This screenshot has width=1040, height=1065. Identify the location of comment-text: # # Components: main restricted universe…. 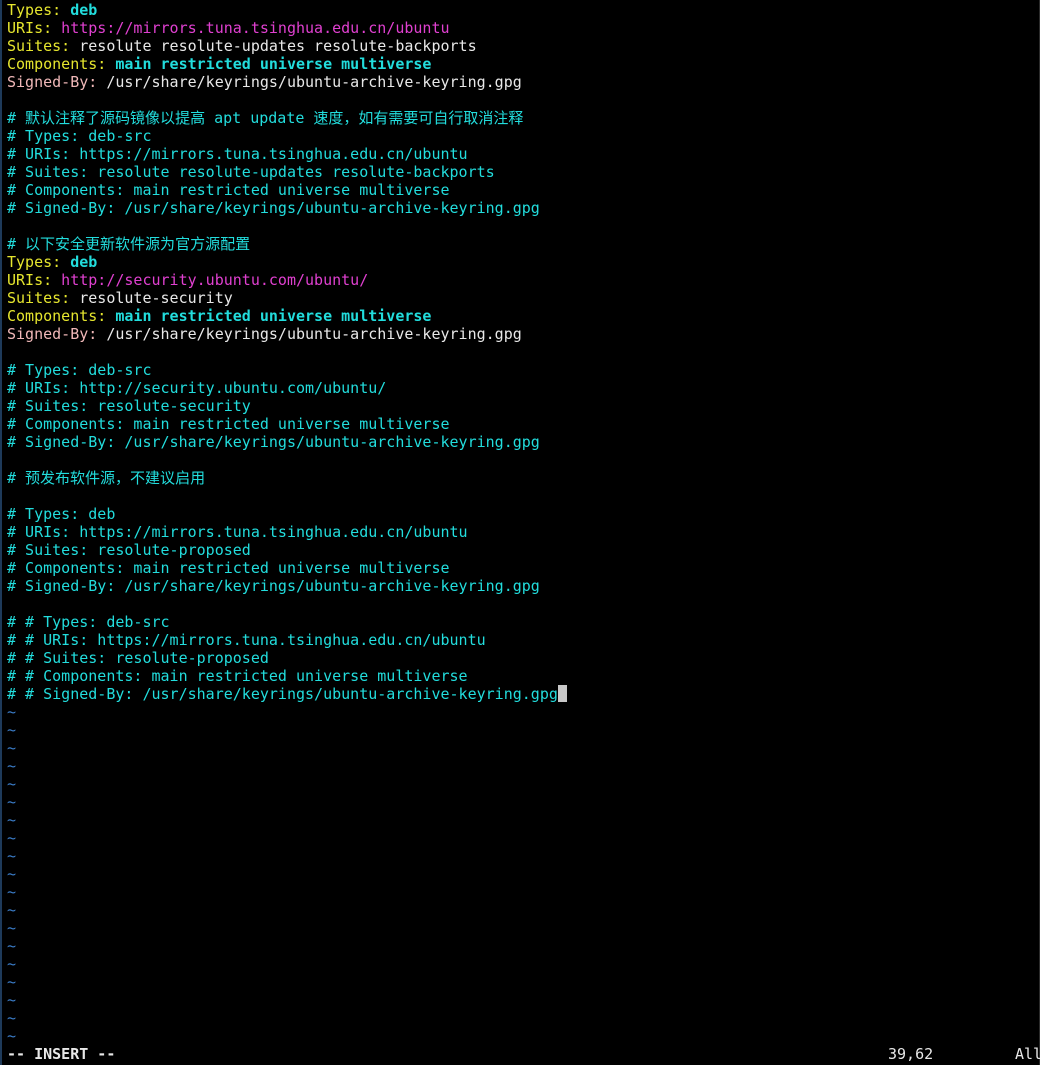
(237, 676).